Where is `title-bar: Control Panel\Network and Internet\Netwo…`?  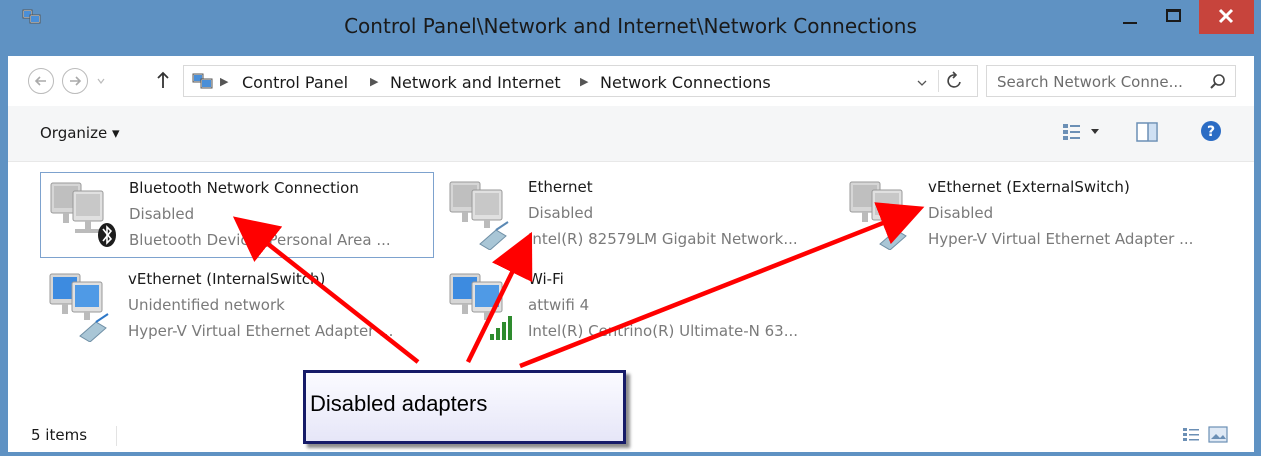 title-bar: Control Panel\Network and Internet\Netwo… is located at coordinates (630, 28).